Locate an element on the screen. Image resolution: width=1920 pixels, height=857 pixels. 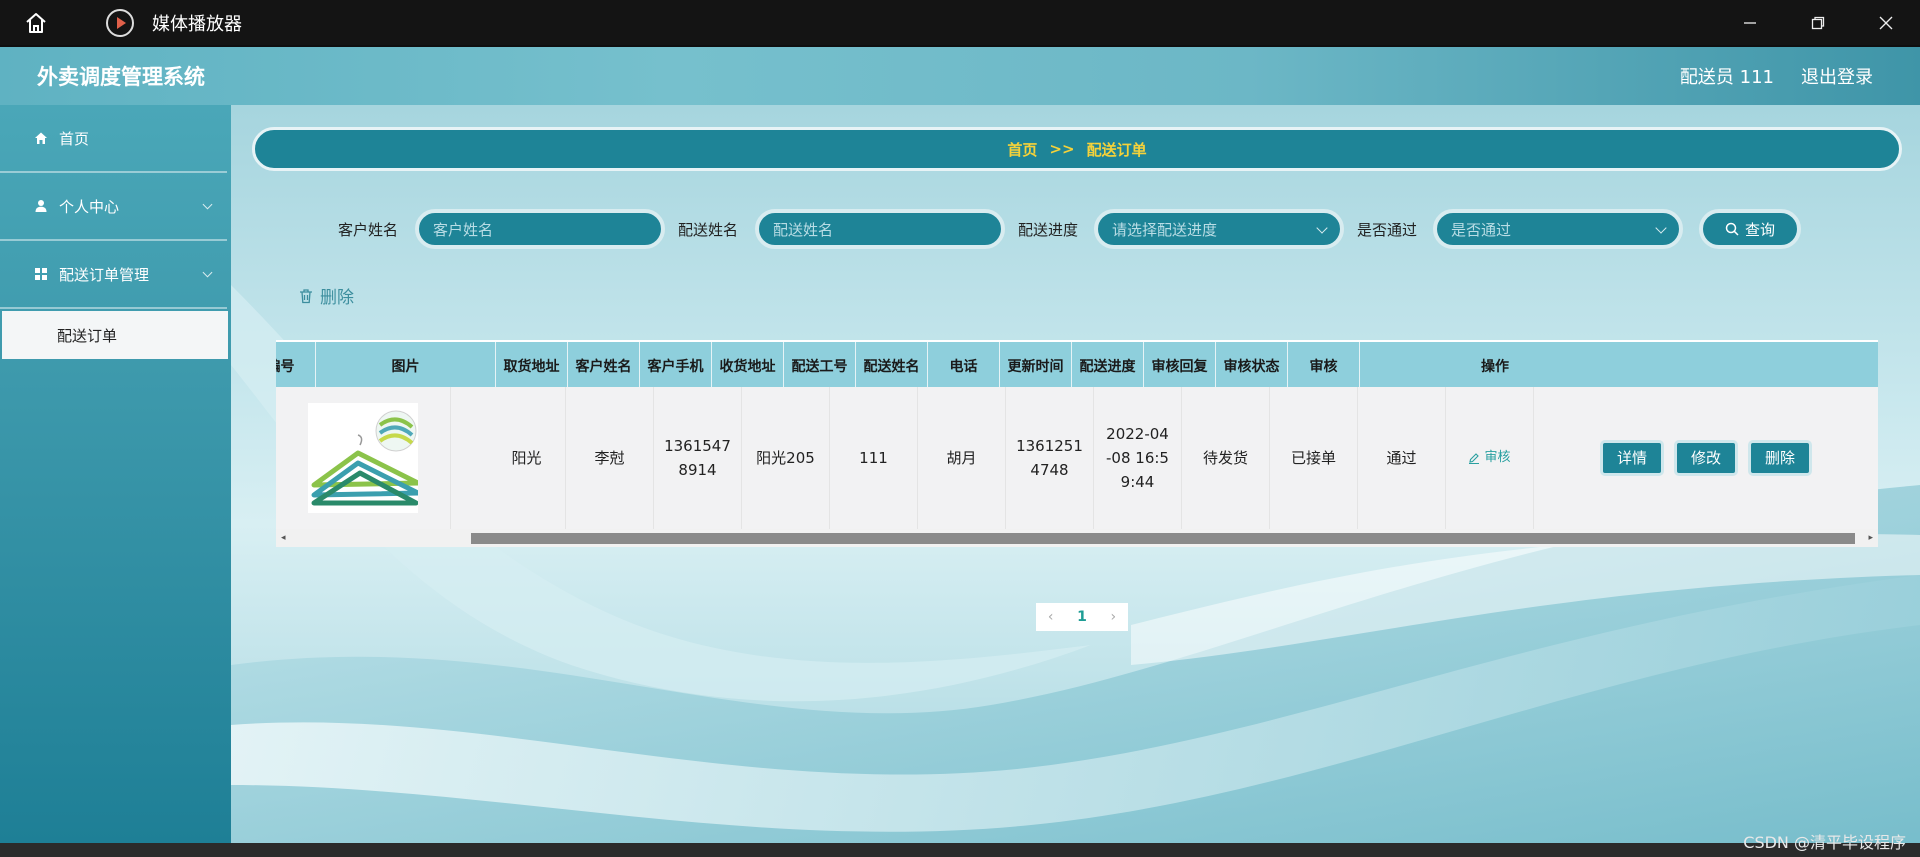
column-header-customer-phone: 客户手机 is located at coordinates (676, 365).